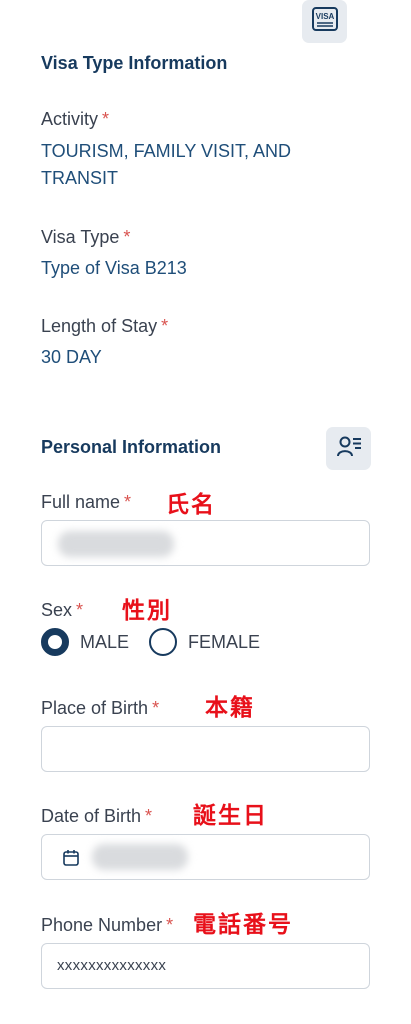 Image resolution: width=411 pixels, height=1024 pixels. Describe the element at coordinates (55, 642) in the screenshot. I see `sex-male-radio` at that location.